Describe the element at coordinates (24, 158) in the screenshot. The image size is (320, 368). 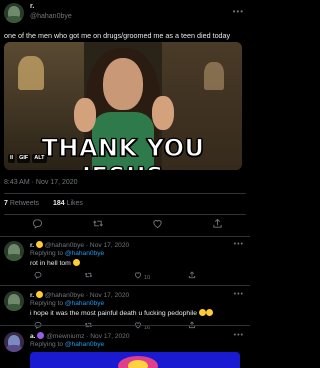
I see `gif-badge: GIF` at that location.